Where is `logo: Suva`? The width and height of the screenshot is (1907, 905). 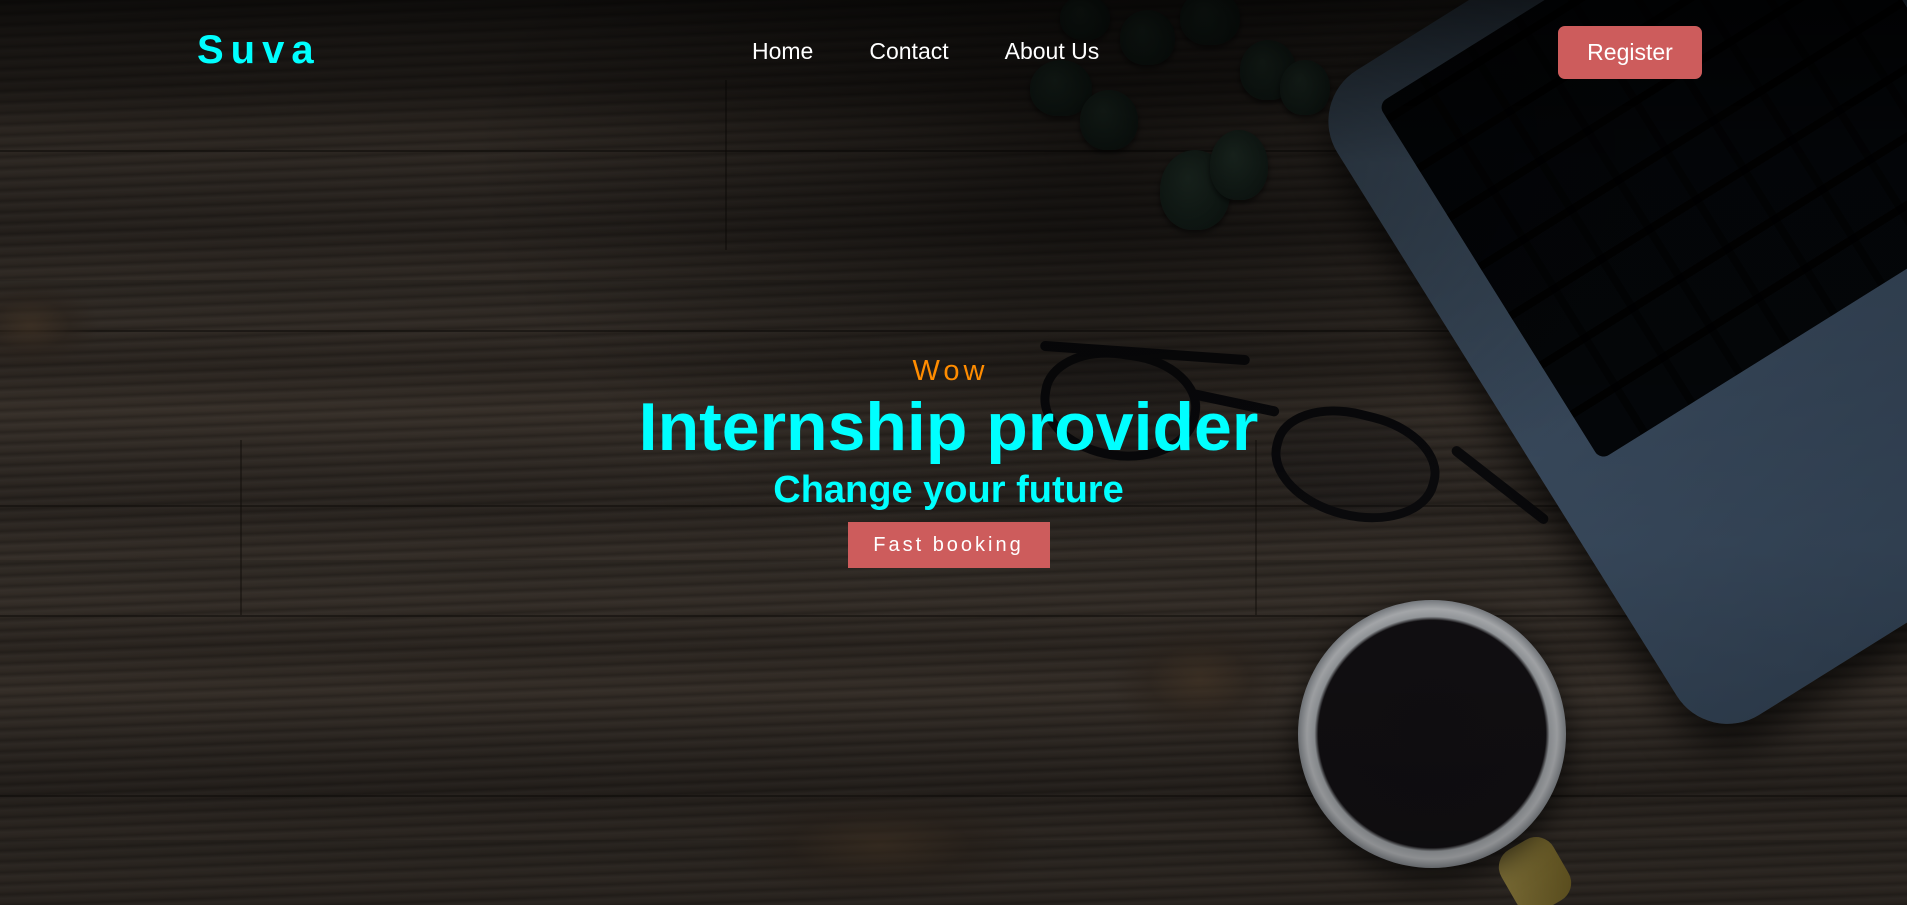
logo: Suva is located at coordinates (259, 50).